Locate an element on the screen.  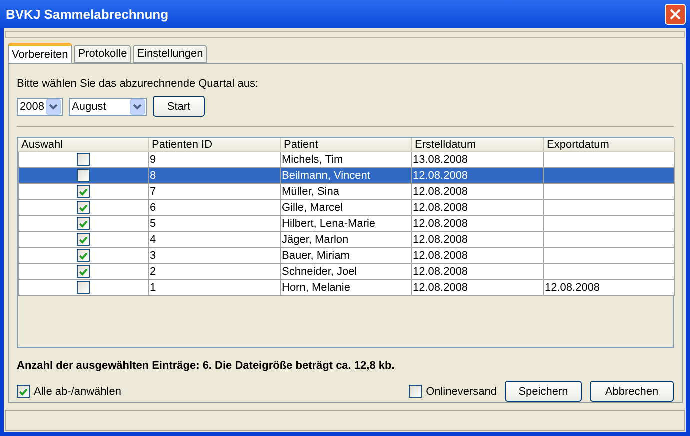
column-header: Erstelldatum is located at coordinates (478, 145).